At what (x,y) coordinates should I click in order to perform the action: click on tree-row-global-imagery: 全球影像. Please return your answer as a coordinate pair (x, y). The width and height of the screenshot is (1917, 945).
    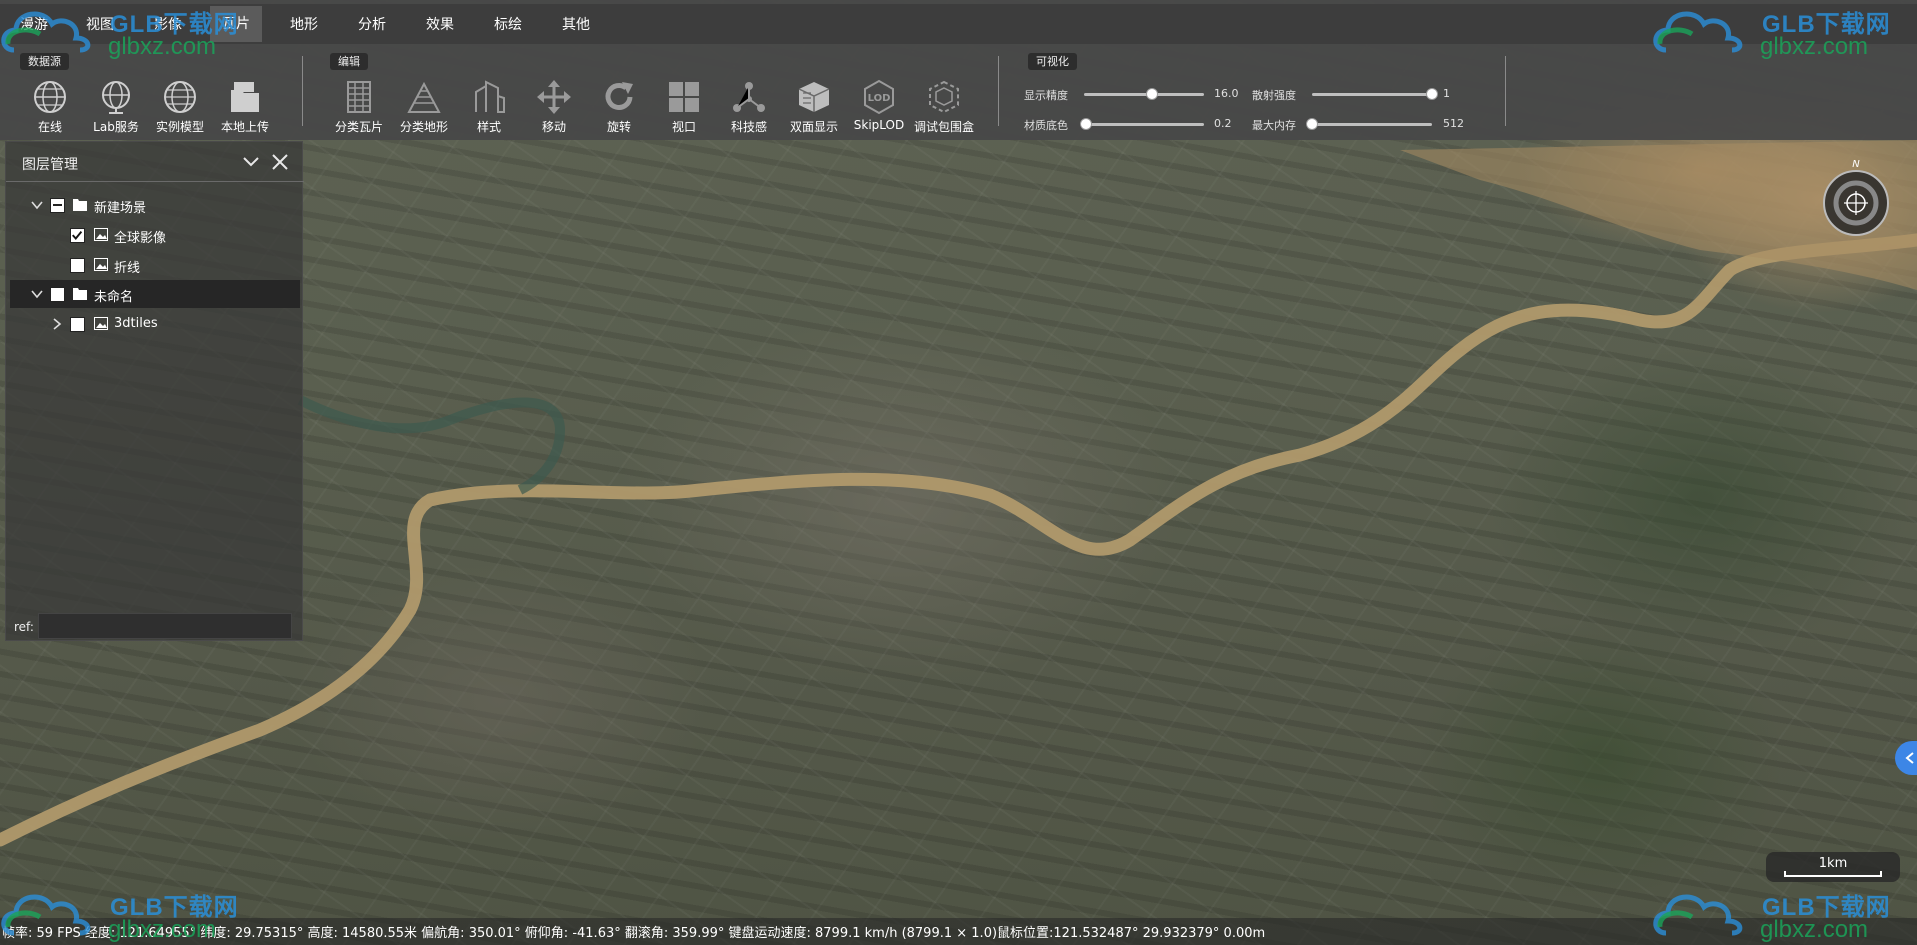
    Looking at the image, I should click on (155, 235).